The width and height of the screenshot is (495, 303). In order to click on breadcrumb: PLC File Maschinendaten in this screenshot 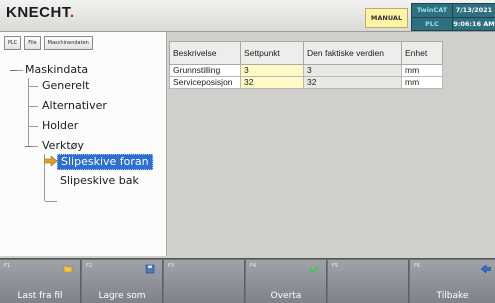, I will do `click(48, 43)`.